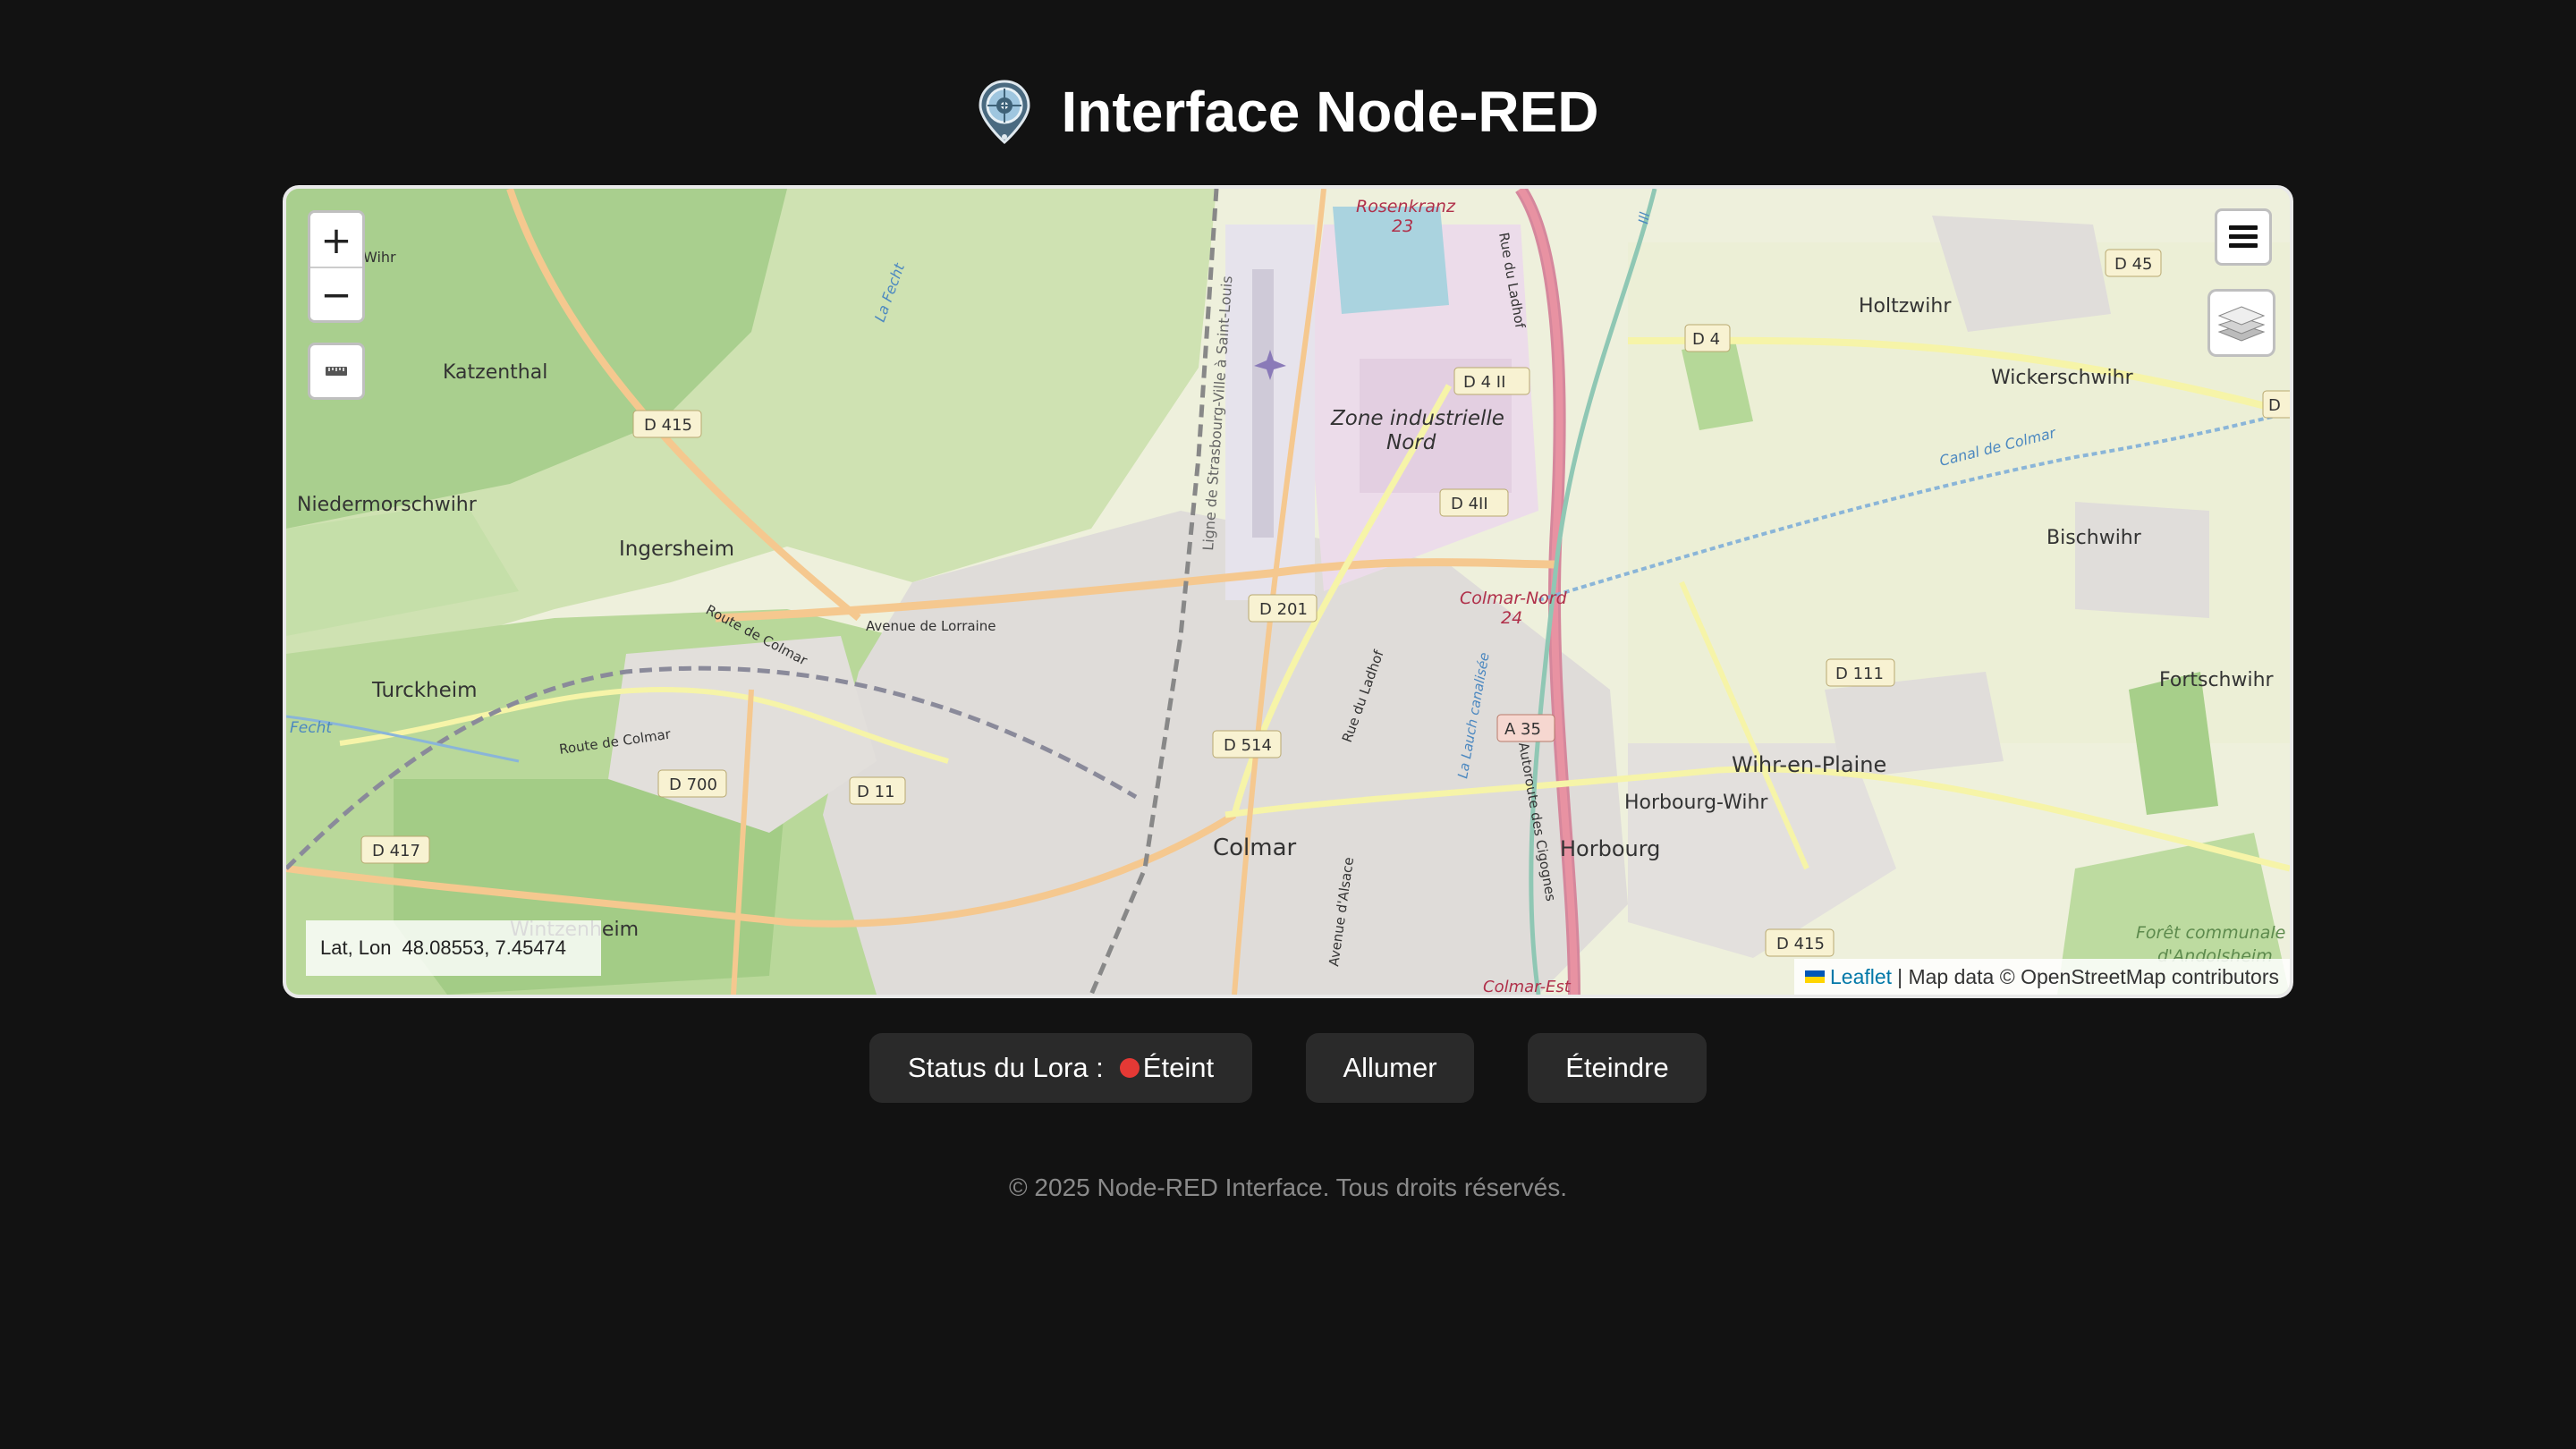 The width and height of the screenshot is (2576, 1449). I want to click on map-label-wickerschwihr: Wickerschwihr, so click(2062, 378).